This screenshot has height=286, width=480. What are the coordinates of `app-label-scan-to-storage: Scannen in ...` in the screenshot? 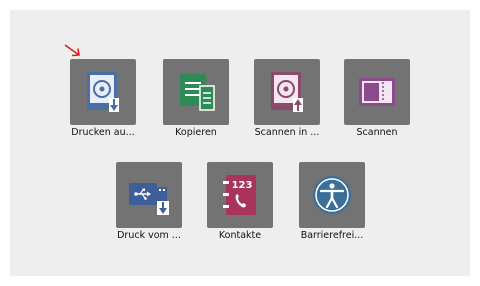 It's located at (287, 132).